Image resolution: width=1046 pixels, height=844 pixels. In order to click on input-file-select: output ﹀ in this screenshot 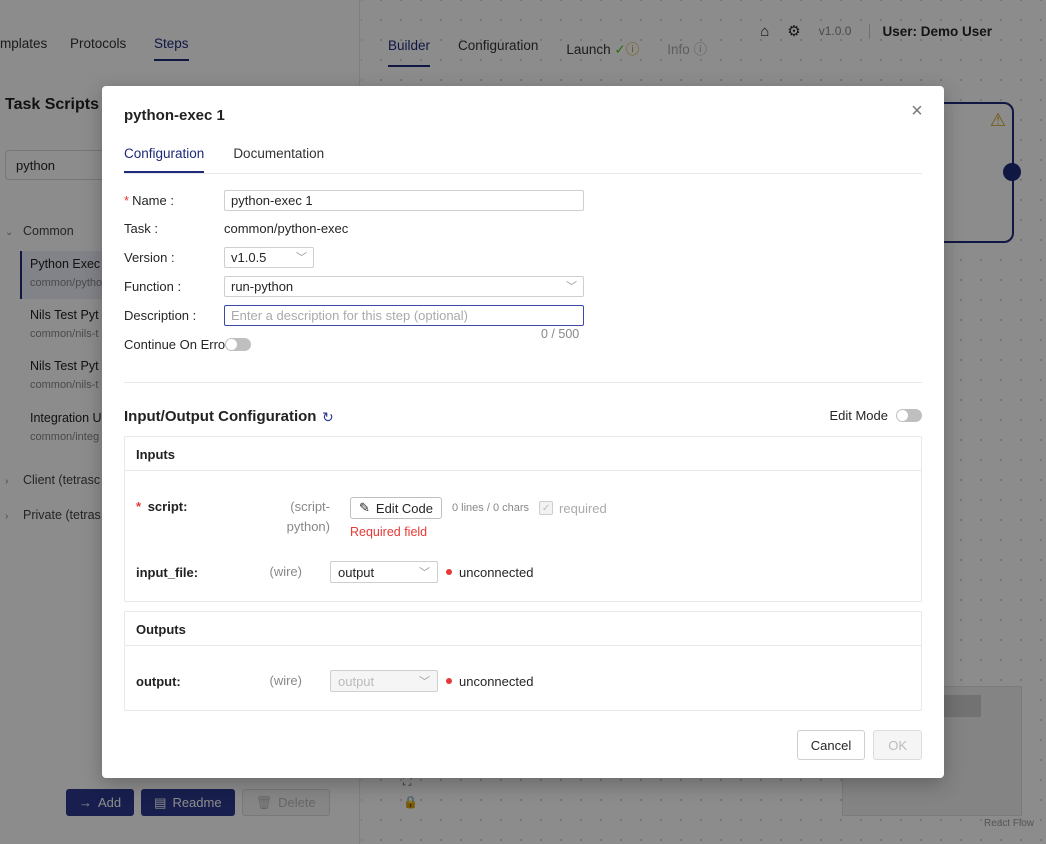, I will do `click(384, 572)`.